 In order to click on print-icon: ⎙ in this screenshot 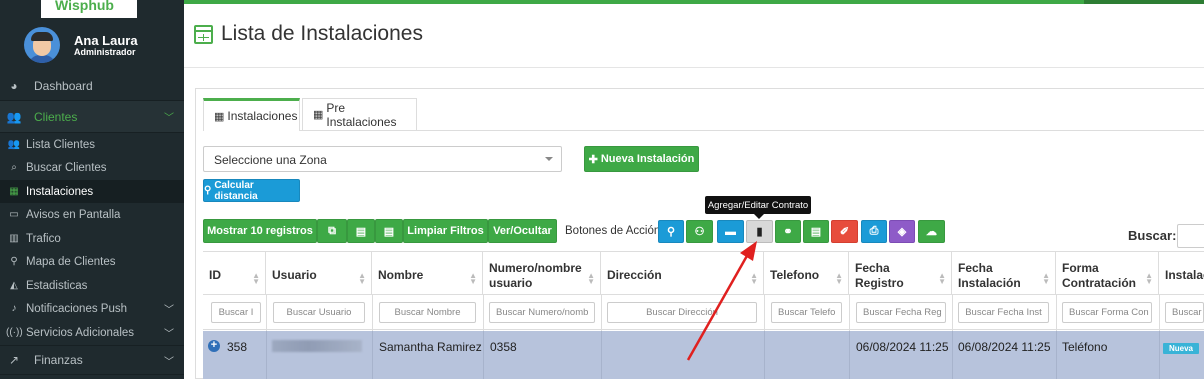, I will do `click(874, 231)`.